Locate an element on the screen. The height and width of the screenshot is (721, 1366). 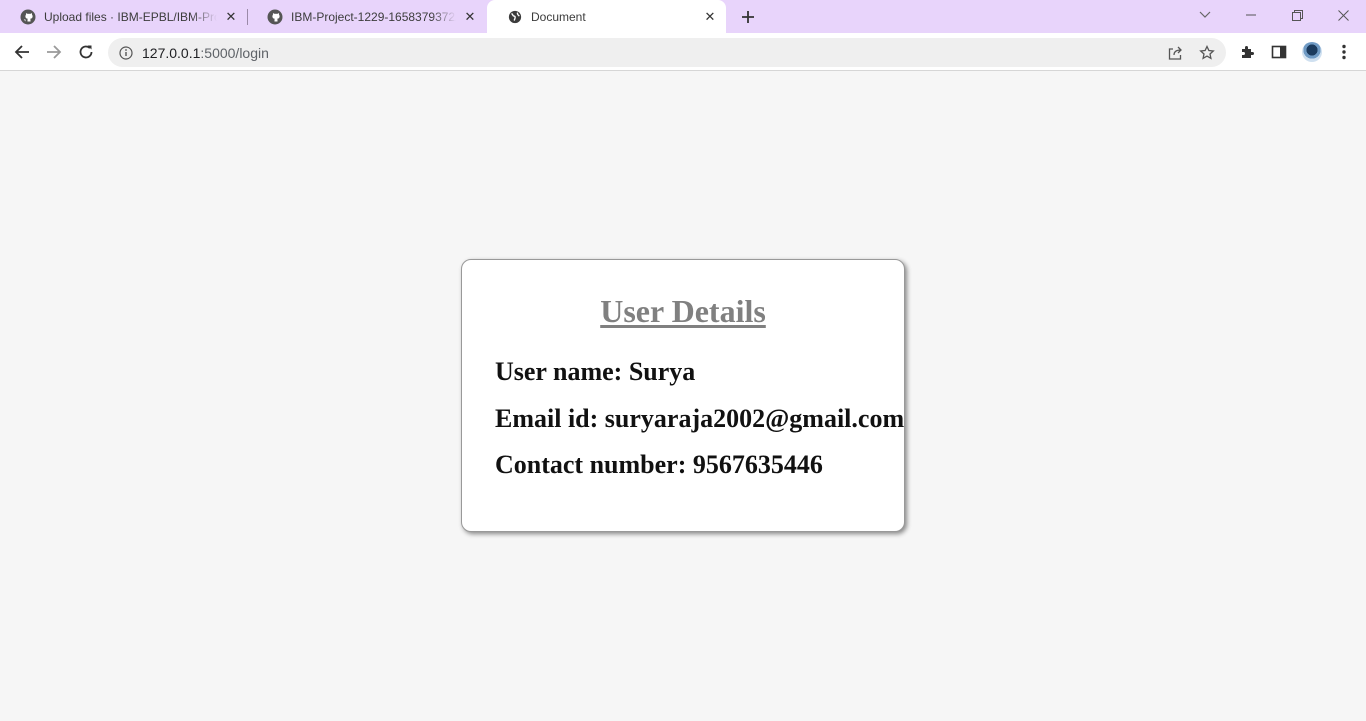
restore-icon is located at coordinates (1297, 15).